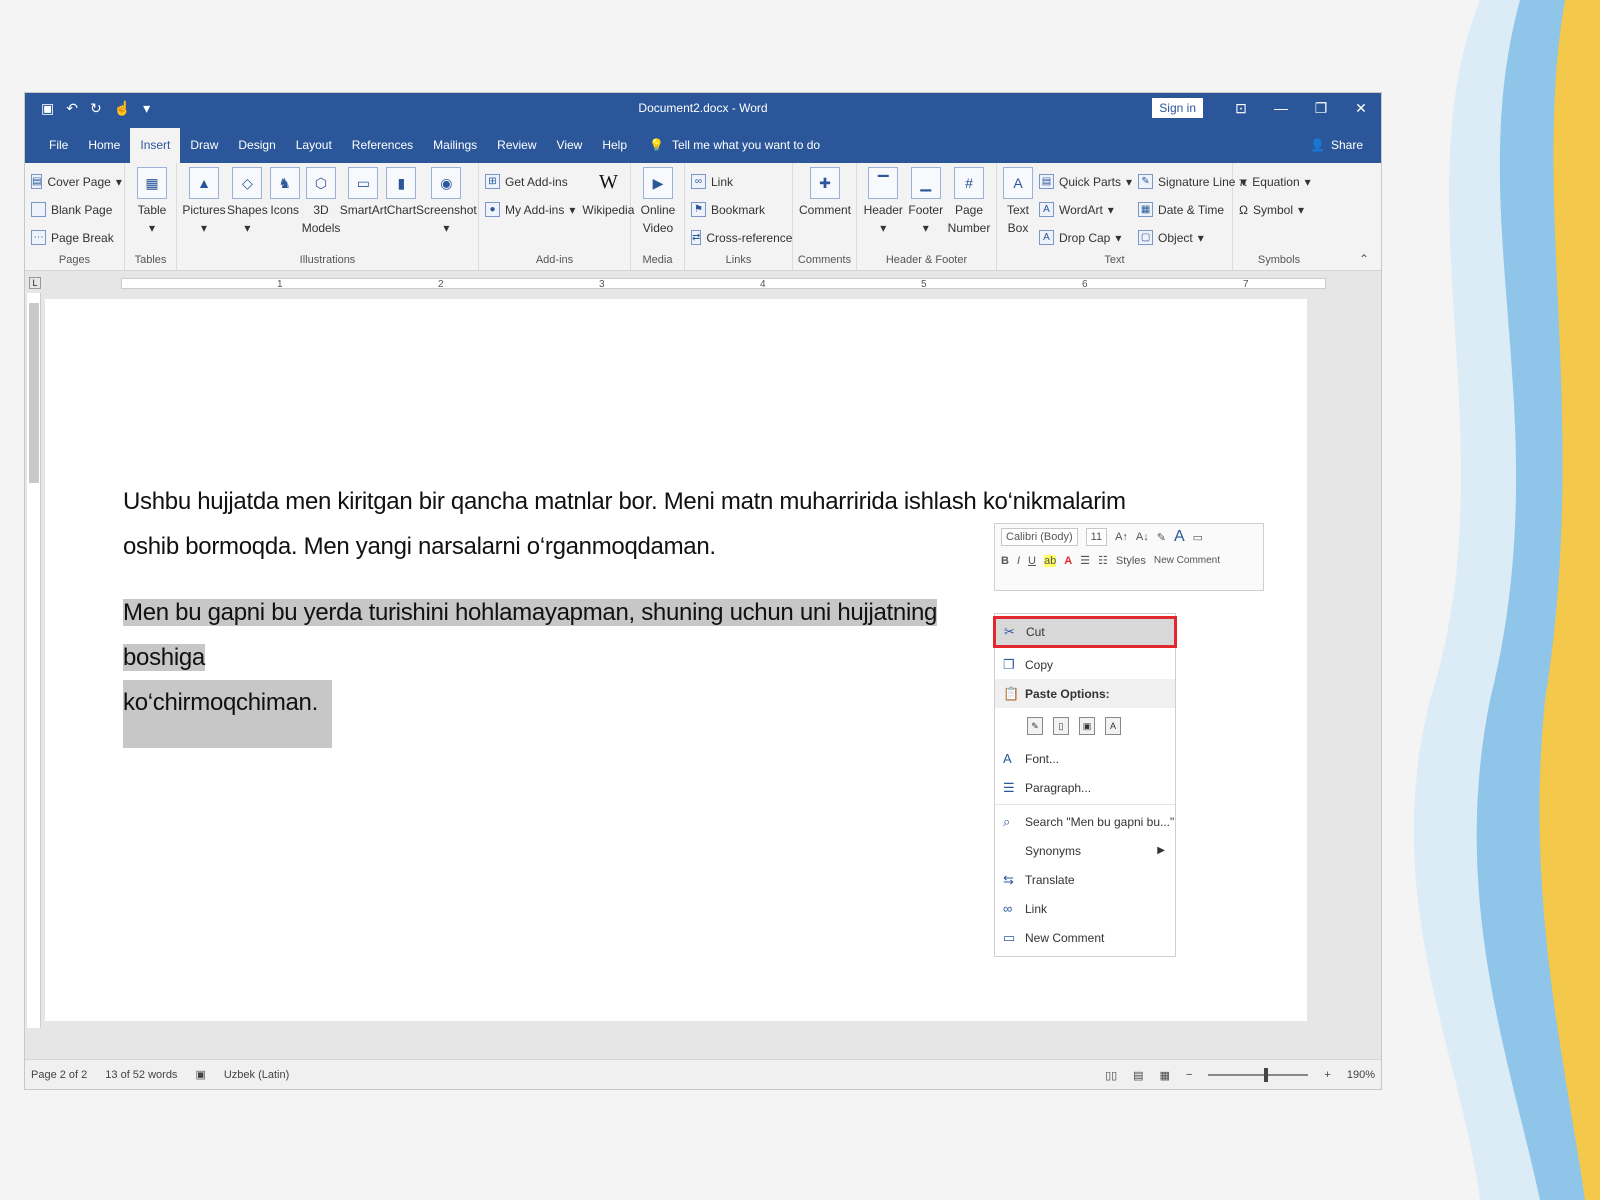 This screenshot has width=1600, height=1200. I want to click on language-indicator: Uzbek (Latin), so click(256, 1075).